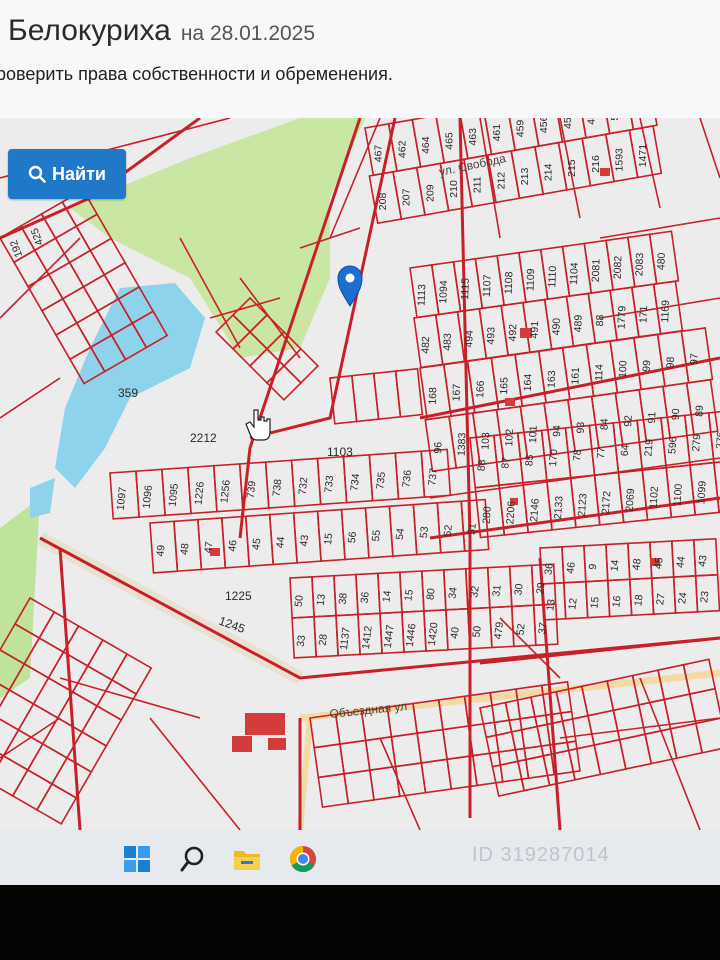  I want to click on parcel-number: 167, so click(457, 392).